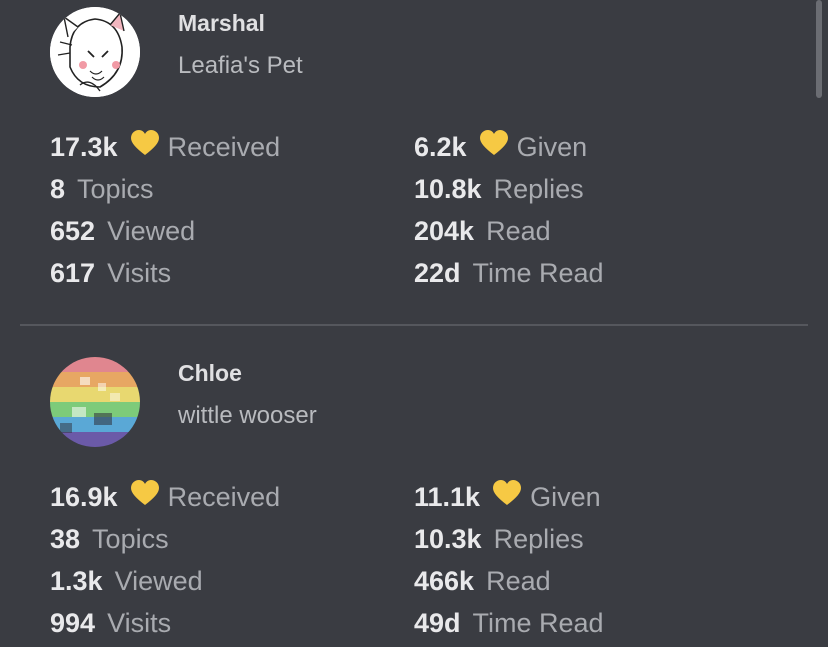  What do you see at coordinates (448, 189) in the screenshot?
I see `stat-value: 10.8k` at bounding box center [448, 189].